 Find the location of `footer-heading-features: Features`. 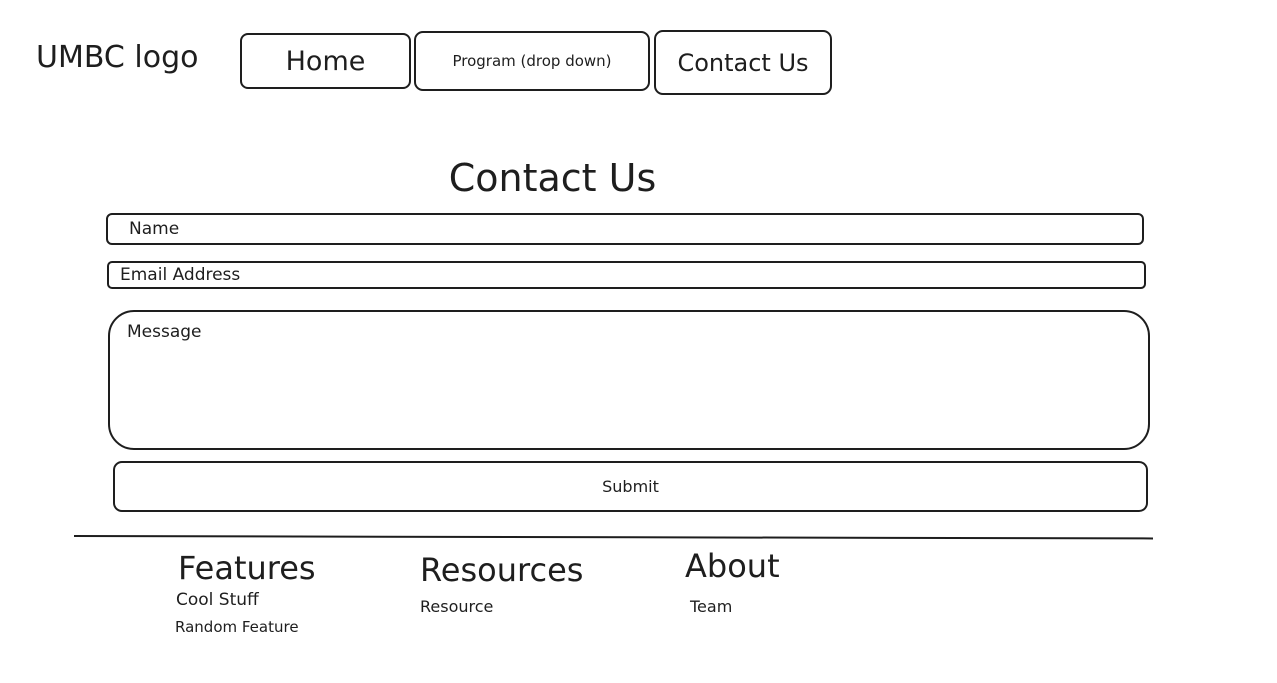

footer-heading-features: Features is located at coordinates (247, 568).